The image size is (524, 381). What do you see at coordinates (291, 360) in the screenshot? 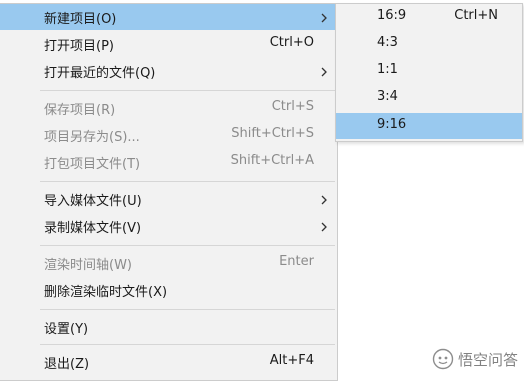
I see `menu-item-shortcut: Alt+F4` at bounding box center [291, 360].